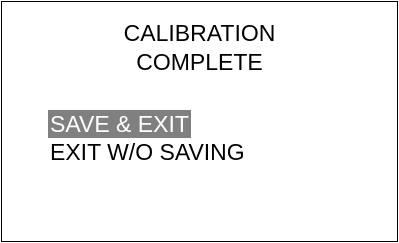  I want to click on menu-list: SAVE & EXIT EXIT W/O SAVING, so click(147, 138).